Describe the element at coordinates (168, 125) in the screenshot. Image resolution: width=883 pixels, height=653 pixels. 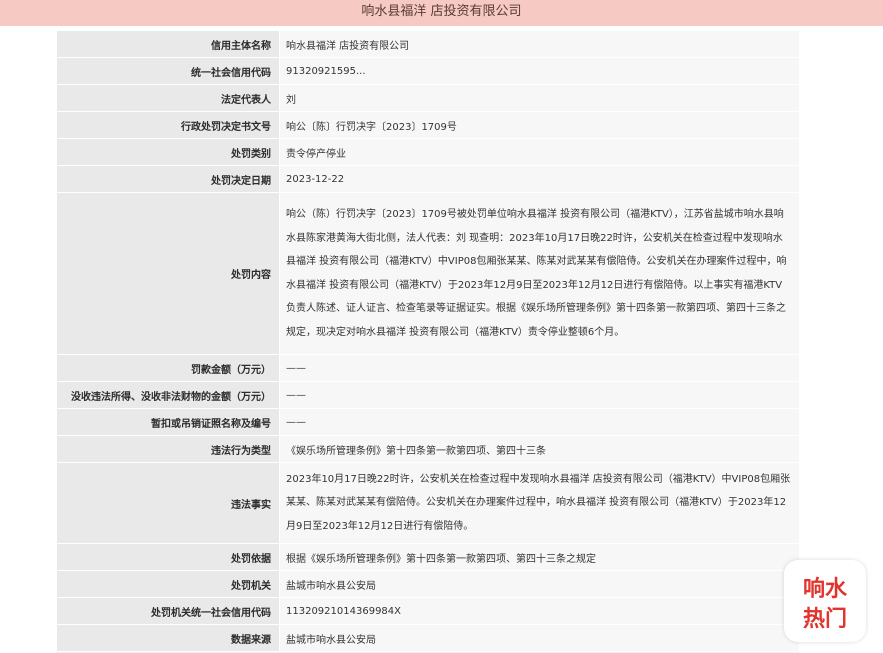
I see `row-label: 行政处罚决定书文号` at that location.